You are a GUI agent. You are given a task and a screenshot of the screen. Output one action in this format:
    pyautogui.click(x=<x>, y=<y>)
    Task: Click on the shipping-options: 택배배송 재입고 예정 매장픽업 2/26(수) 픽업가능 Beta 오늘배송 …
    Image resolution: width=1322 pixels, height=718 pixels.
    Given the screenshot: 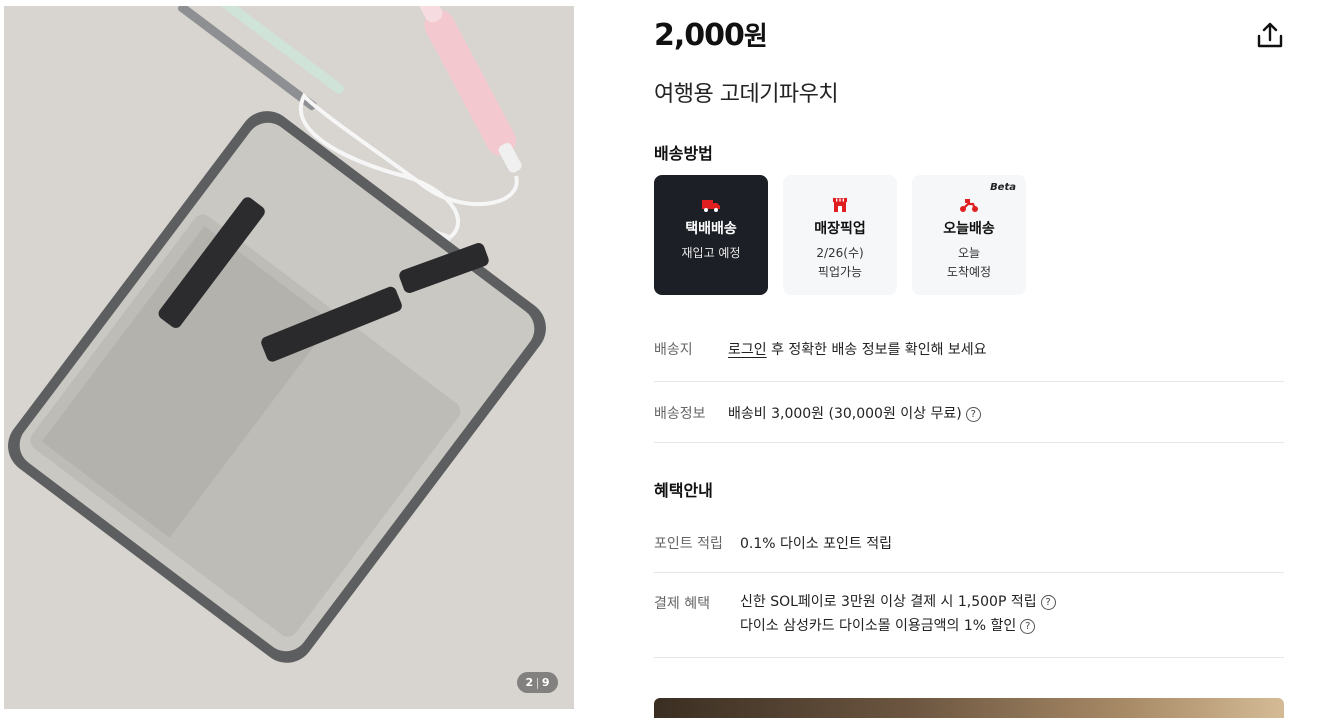 What is the action you would take?
    pyautogui.click(x=840, y=235)
    